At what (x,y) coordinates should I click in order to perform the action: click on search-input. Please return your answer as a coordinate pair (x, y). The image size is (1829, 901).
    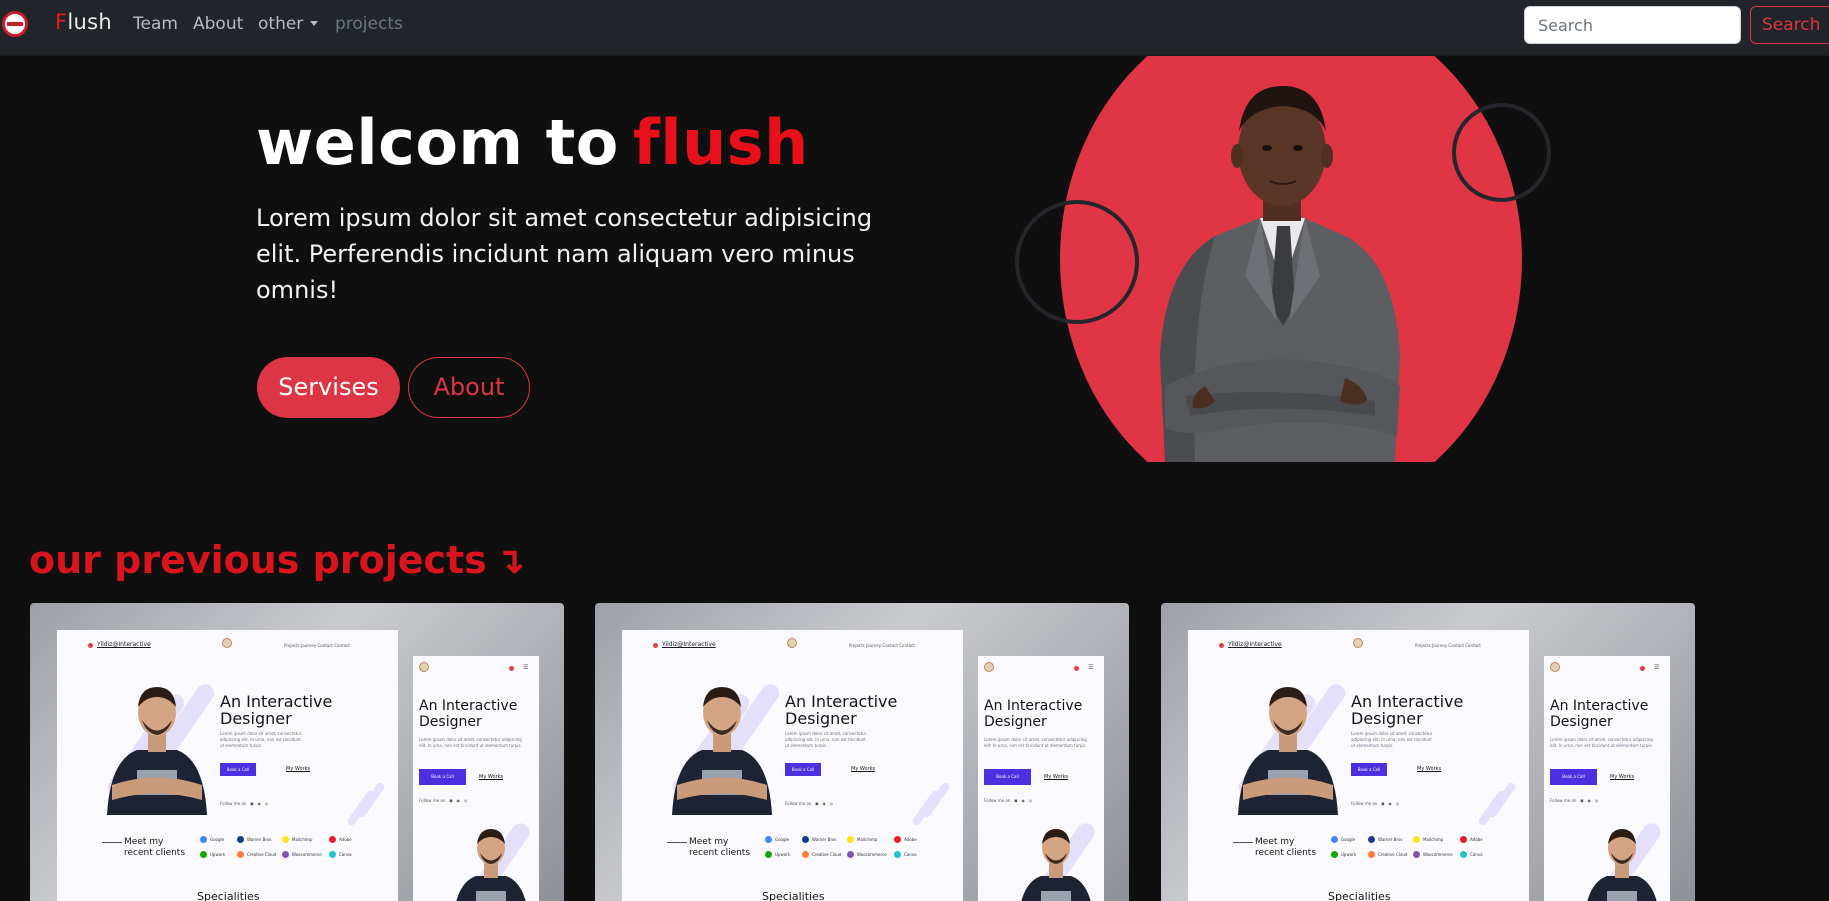
    Looking at the image, I should click on (1632, 25).